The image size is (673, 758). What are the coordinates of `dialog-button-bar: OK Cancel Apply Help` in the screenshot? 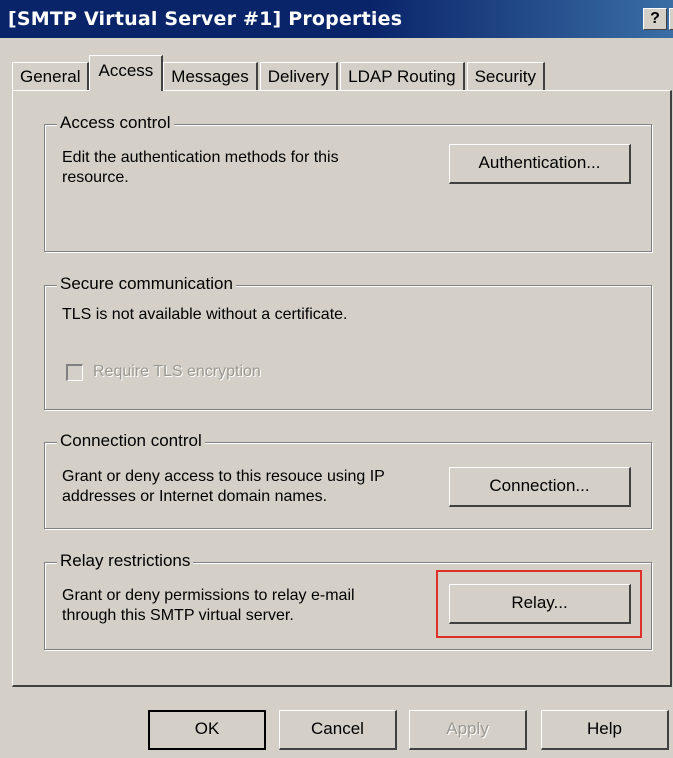 It's located at (336, 729).